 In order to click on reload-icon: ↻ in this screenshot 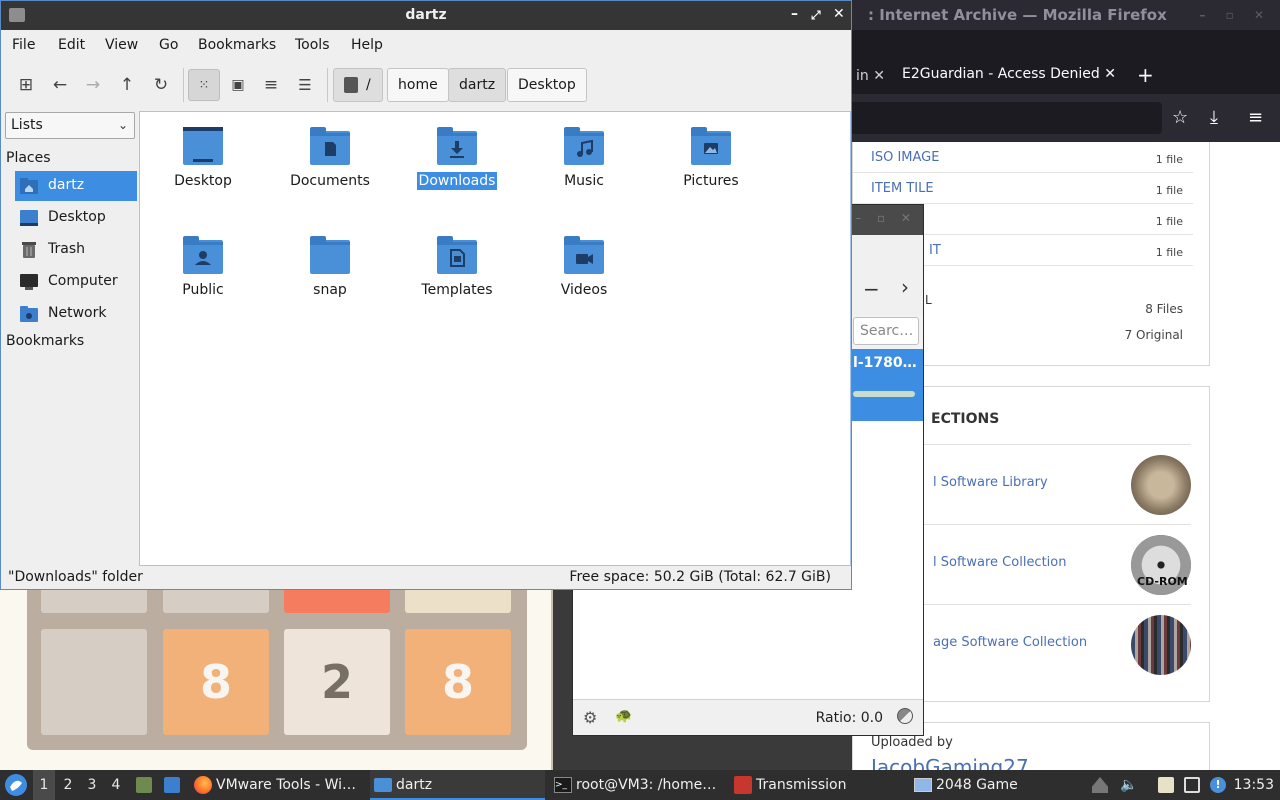, I will do `click(161, 85)`.